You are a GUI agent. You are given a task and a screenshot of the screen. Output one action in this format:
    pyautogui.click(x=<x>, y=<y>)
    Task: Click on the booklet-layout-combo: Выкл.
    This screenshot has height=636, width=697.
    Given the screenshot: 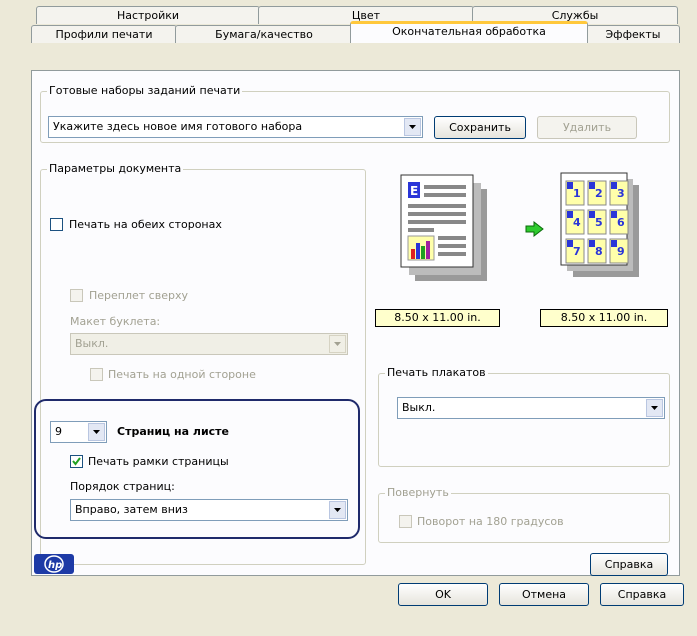 What is the action you would take?
    pyautogui.click(x=209, y=344)
    